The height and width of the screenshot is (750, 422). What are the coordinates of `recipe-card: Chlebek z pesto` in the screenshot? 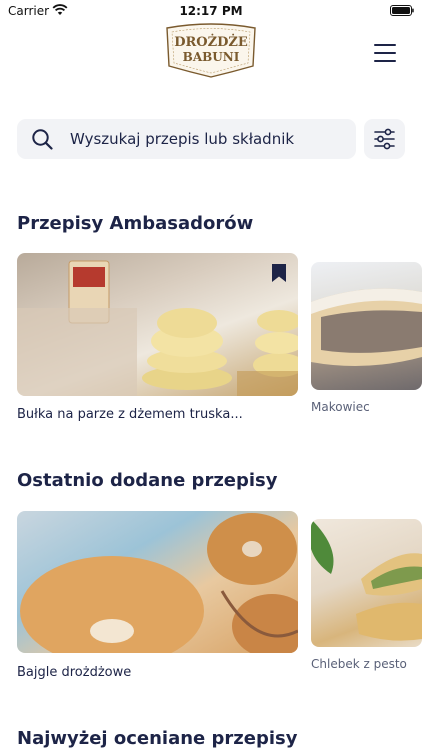 It's located at (366, 599).